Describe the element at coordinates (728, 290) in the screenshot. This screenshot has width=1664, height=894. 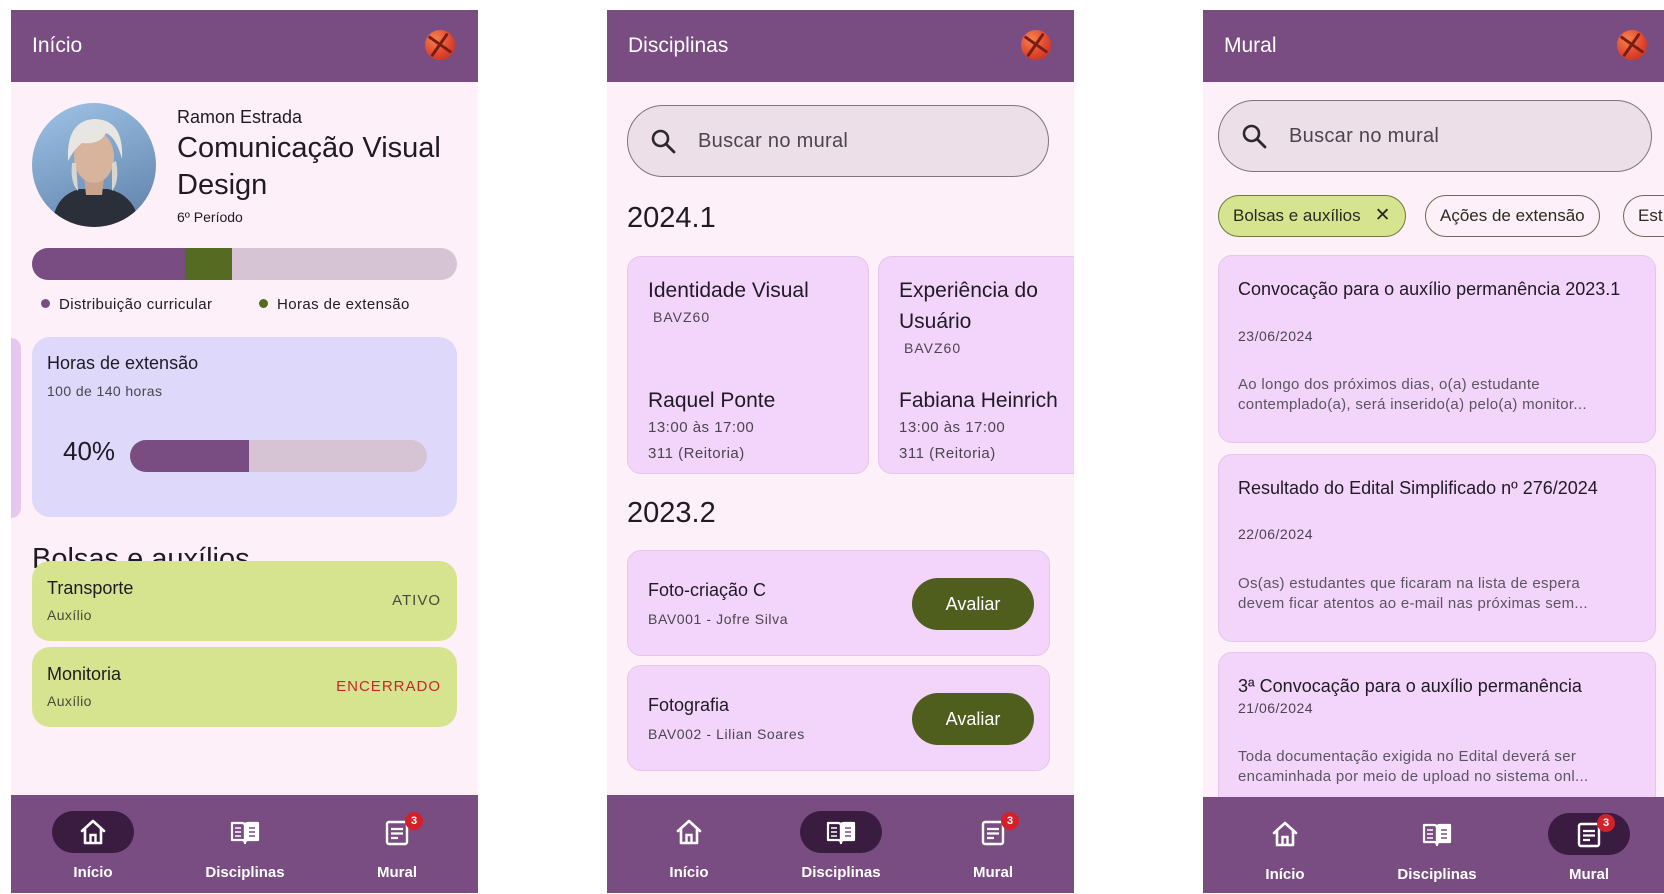
I see `course-title: Identidade Visual` at that location.